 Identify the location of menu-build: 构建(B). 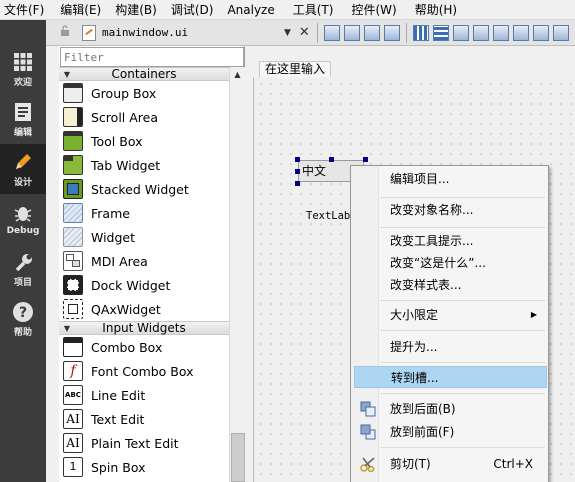
(137, 10).